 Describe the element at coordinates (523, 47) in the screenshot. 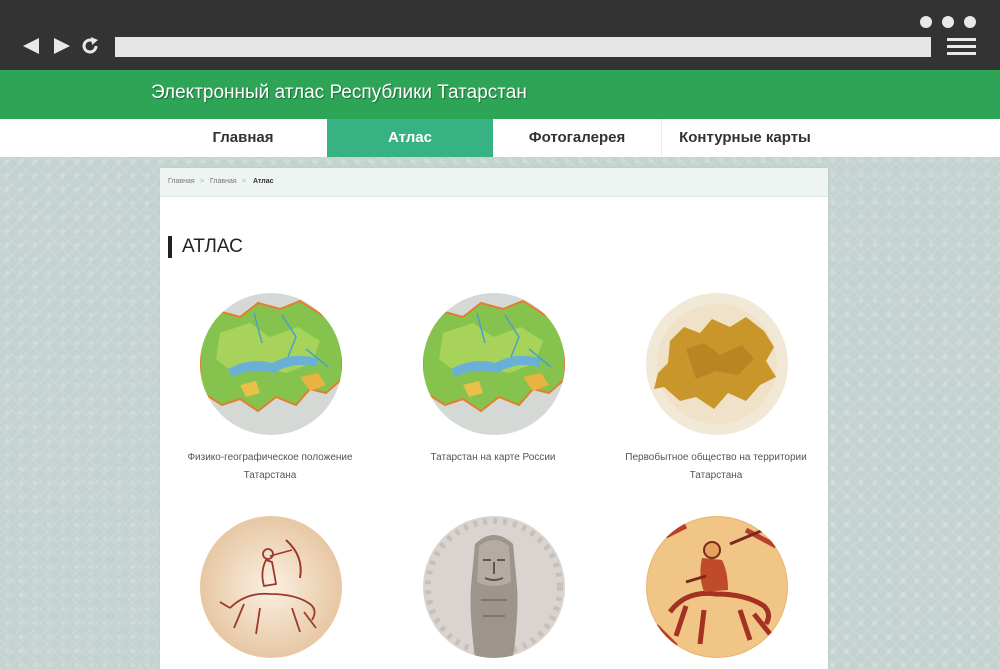

I see `address-bar` at that location.